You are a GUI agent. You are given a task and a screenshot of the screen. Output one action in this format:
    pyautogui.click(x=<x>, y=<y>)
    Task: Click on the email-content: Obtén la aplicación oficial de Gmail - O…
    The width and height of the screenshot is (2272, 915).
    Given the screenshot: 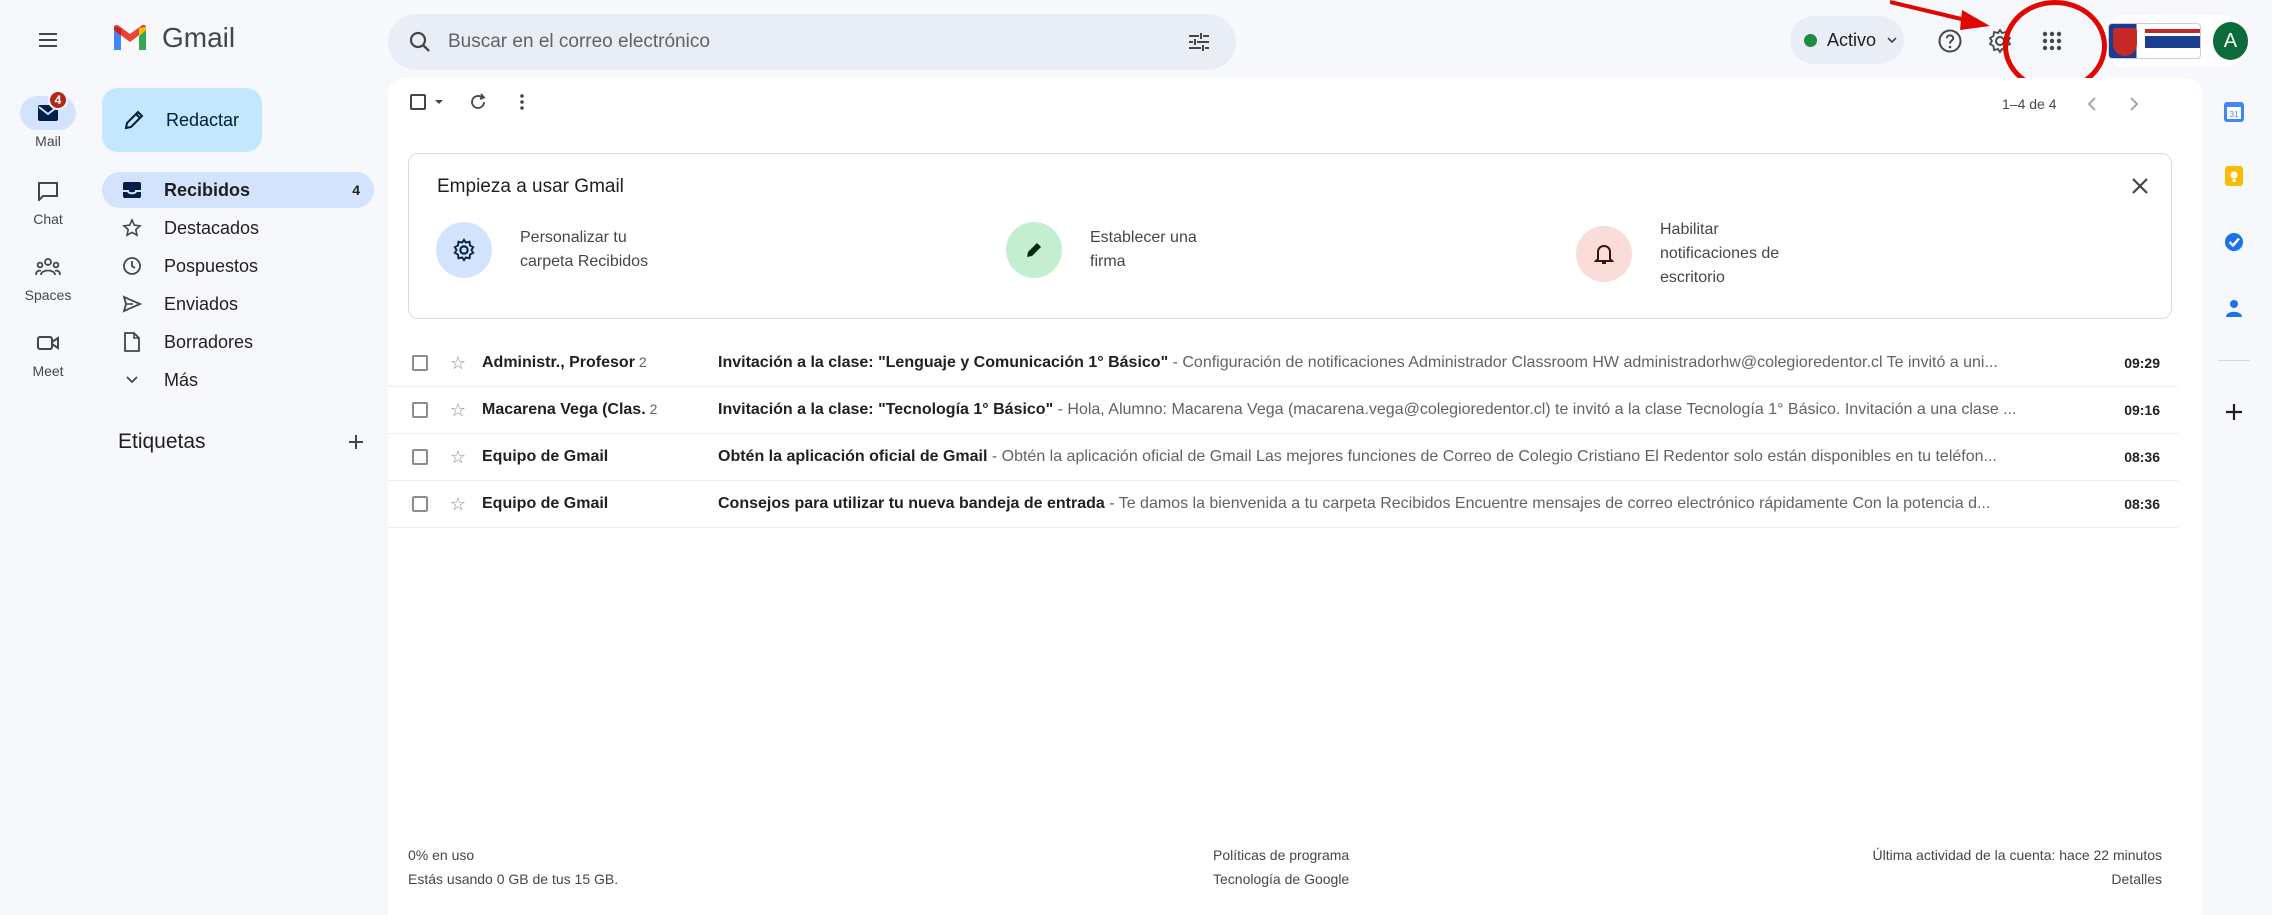 What is the action you would take?
    pyautogui.click(x=1387, y=457)
    